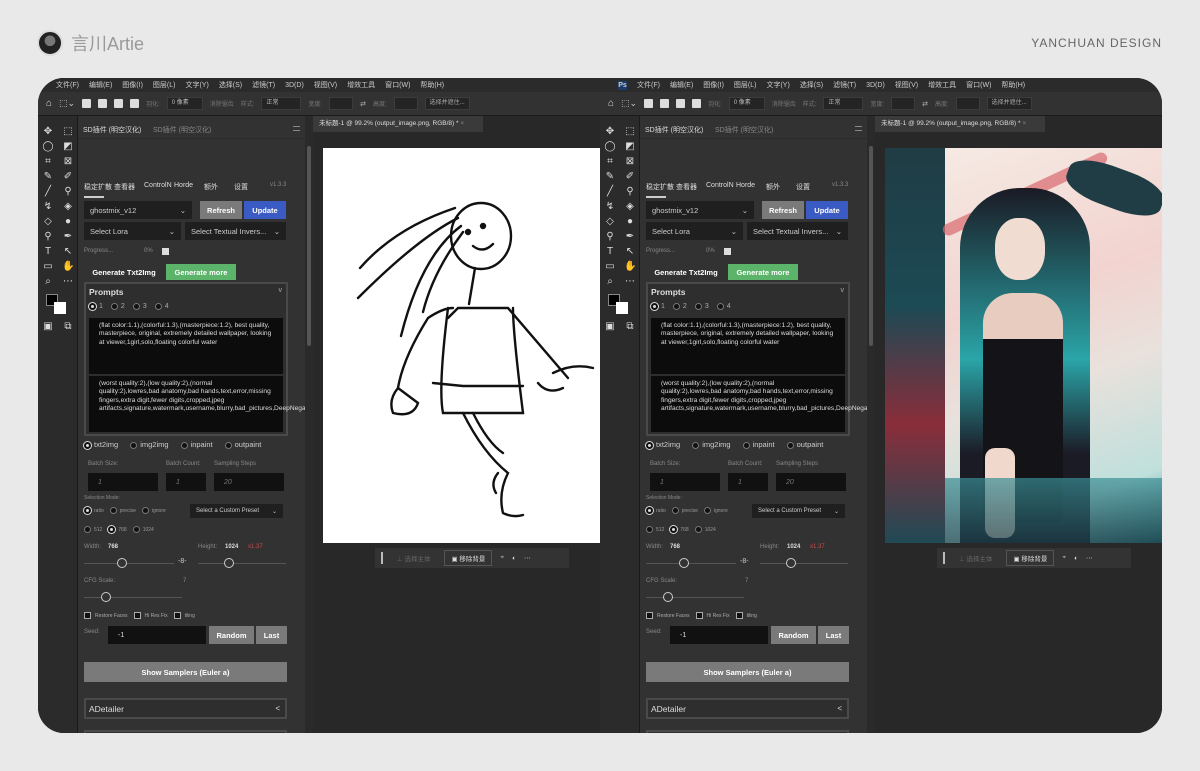 This screenshot has width=1200, height=771. I want to click on more-tools-icon: ⋯, so click(630, 282).